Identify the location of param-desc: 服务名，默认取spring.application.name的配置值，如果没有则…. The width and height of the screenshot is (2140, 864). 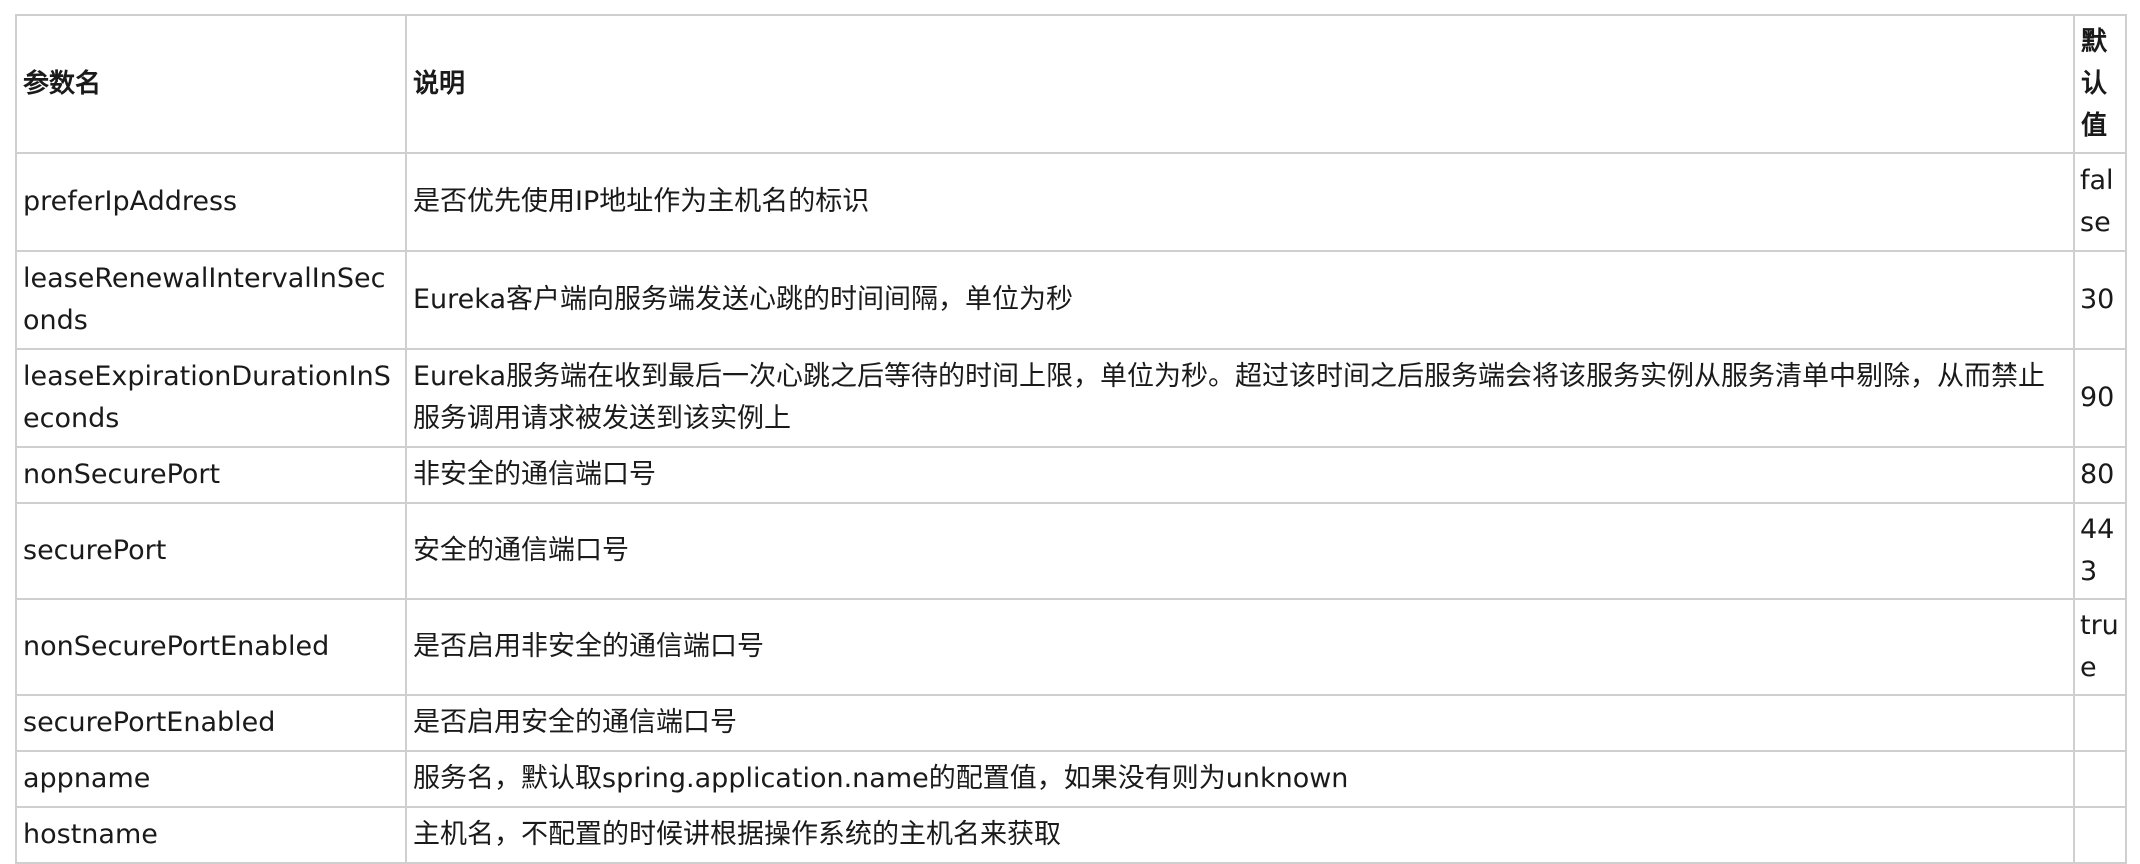
(1240, 779).